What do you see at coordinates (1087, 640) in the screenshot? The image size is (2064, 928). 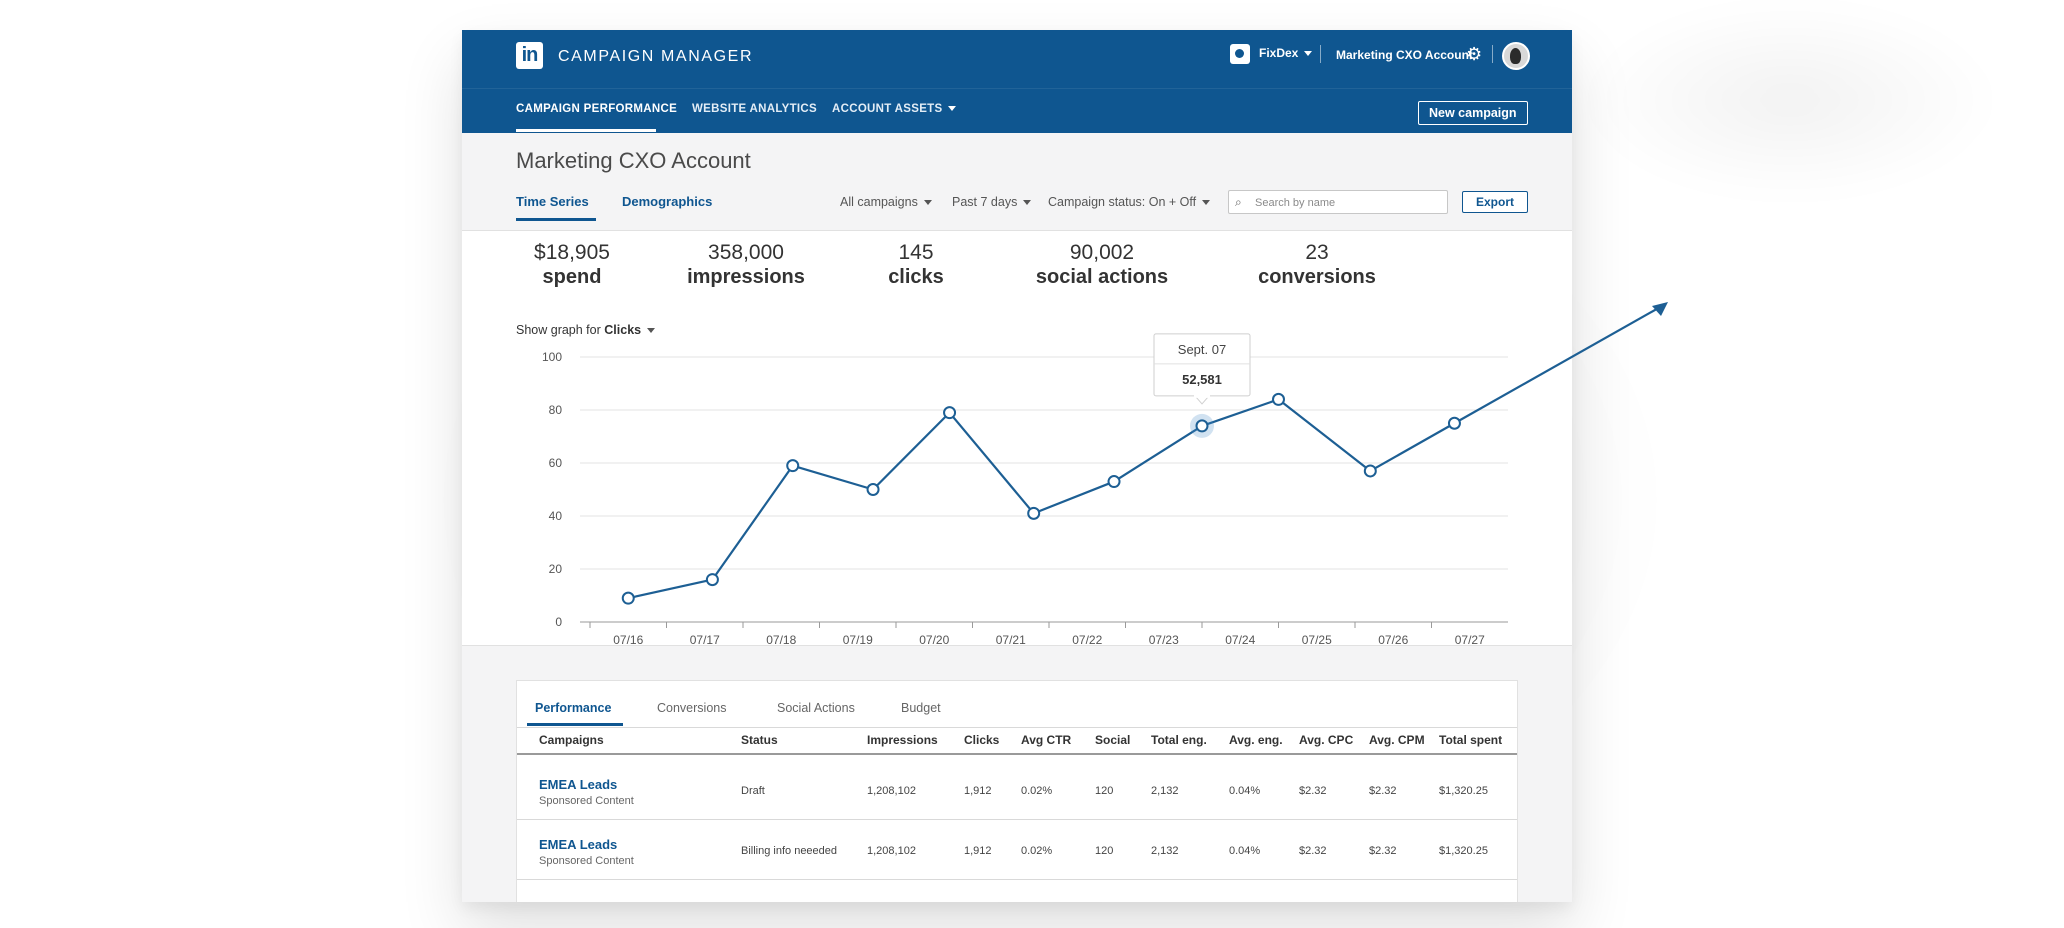 I see `x-tick-label: 07/22` at bounding box center [1087, 640].